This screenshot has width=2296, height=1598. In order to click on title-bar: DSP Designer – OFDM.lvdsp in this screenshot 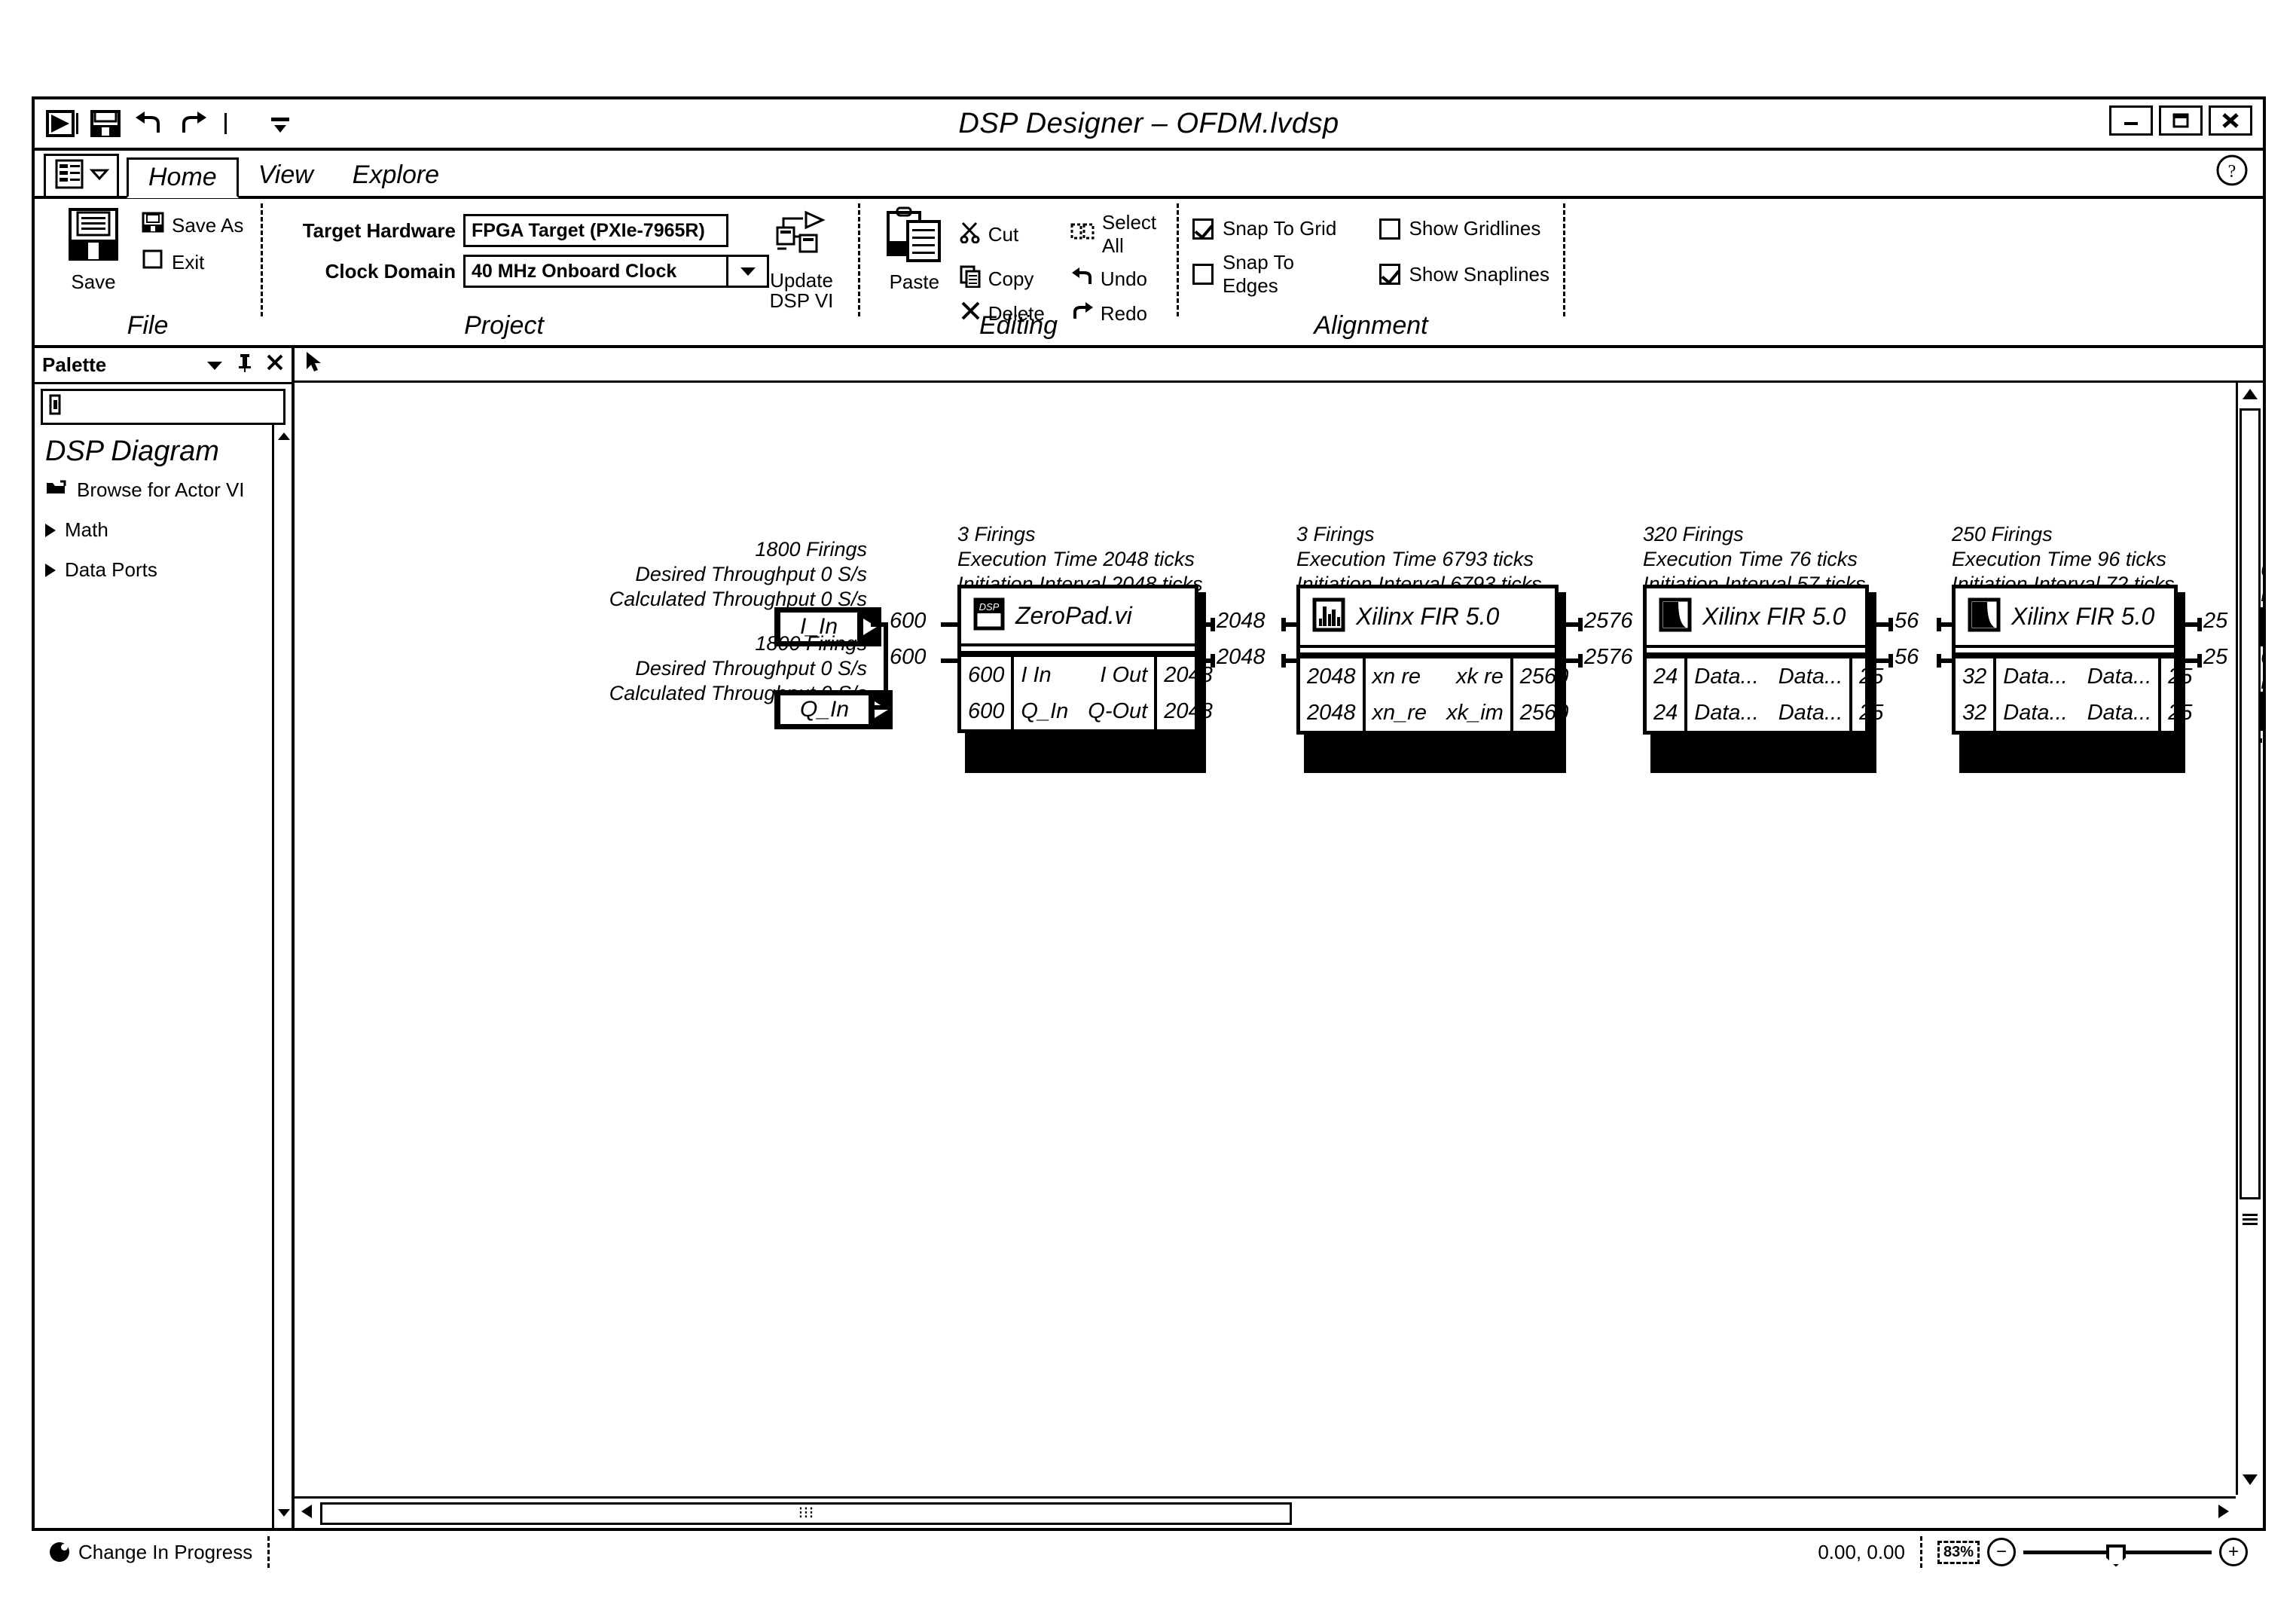, I will do `click(1149, 125)`.